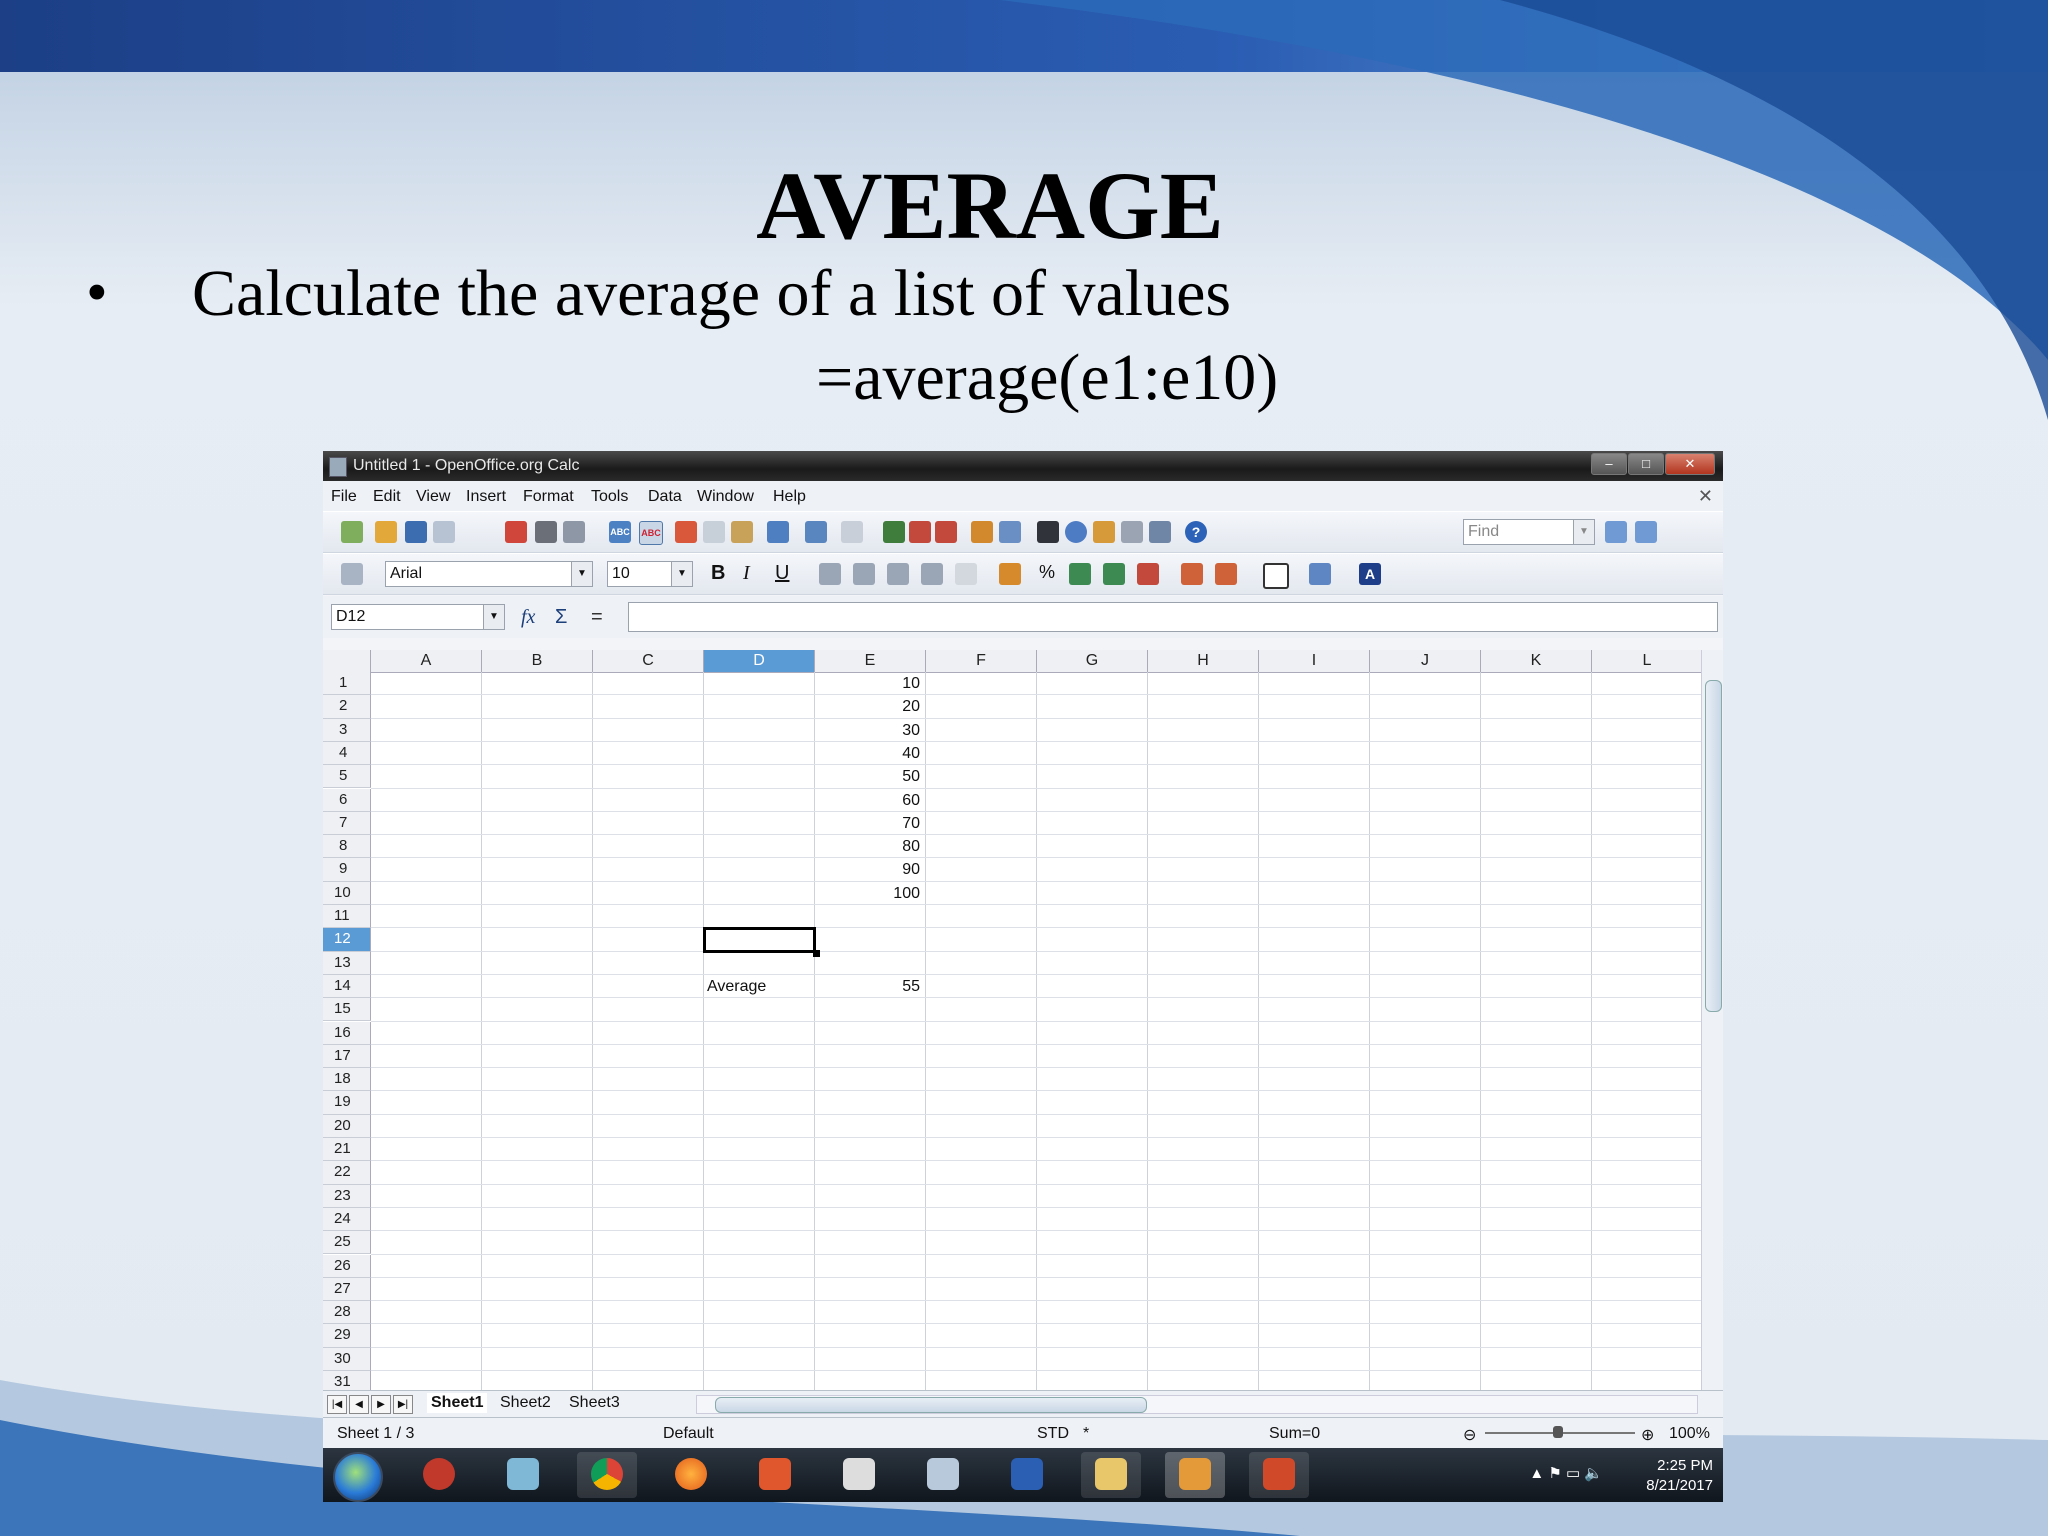 This screenshot has width=2048, height=1536. What do you see at coordinates (789, 497) in the screenshot?
I see `menu-help: Help` at bounding box center [789, 497].